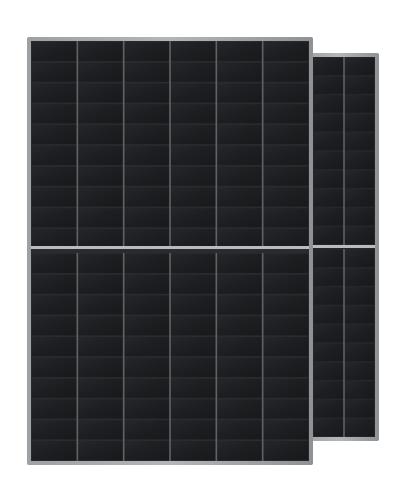 The image size is (402, 498). Describe the element at coordinates (344, 343) in the screenshot. I see `back-panel-column-gap` at that location.